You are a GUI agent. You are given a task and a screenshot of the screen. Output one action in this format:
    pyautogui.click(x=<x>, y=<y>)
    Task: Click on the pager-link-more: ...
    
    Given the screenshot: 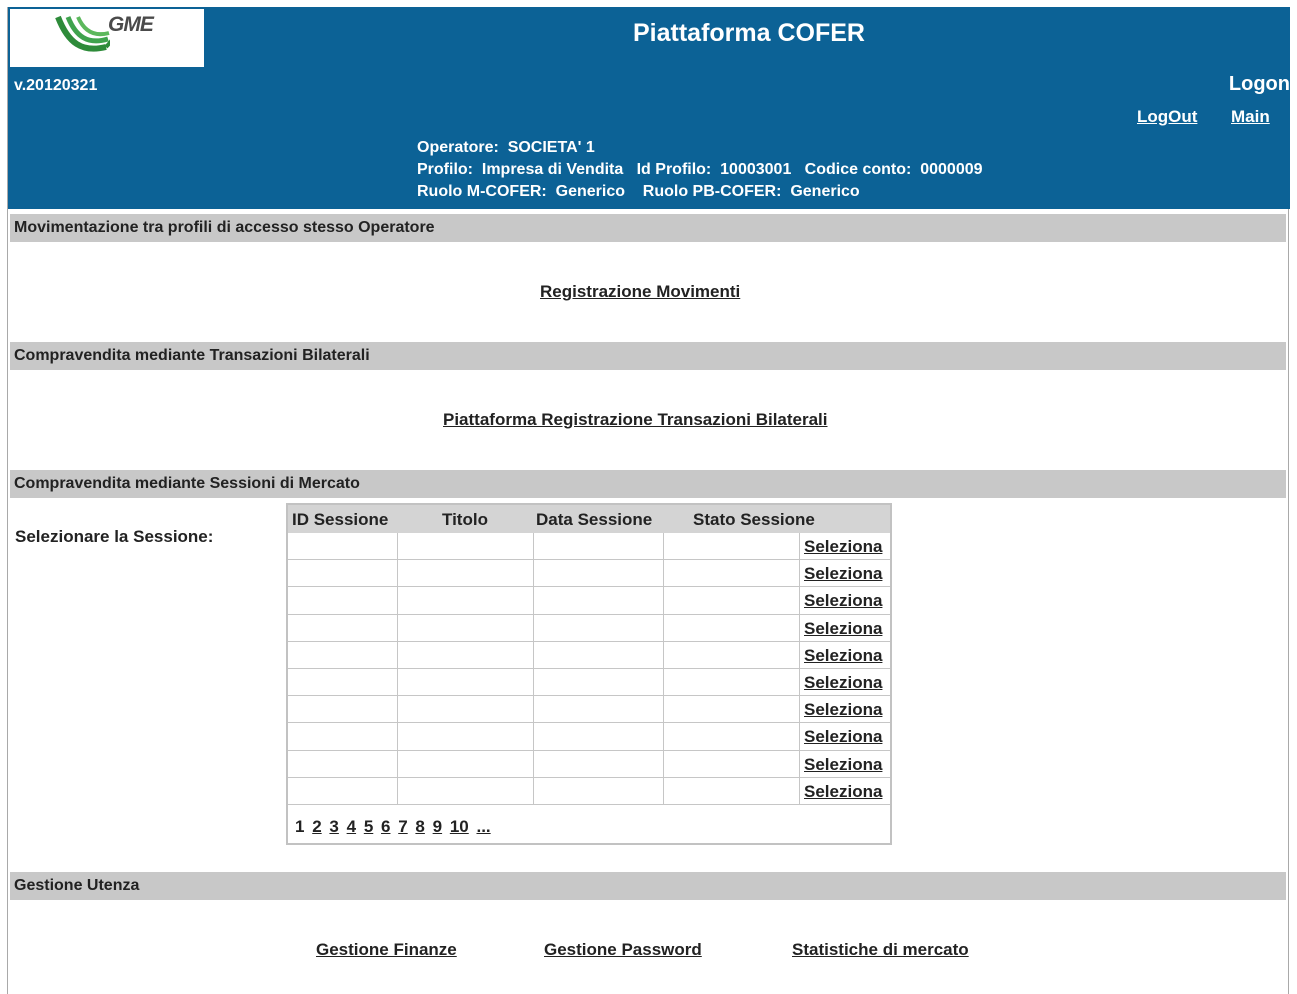 What is the action you would take?
    pyautogui.click(x=483, y=826)
    